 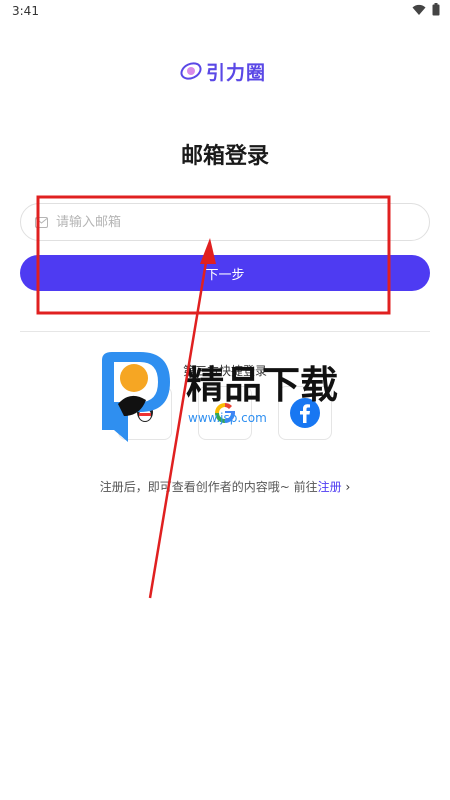 I want to click on register-hint-text: 注册后，即可查看创作者的内容哦~ 前往, so click(x=208, y=487).